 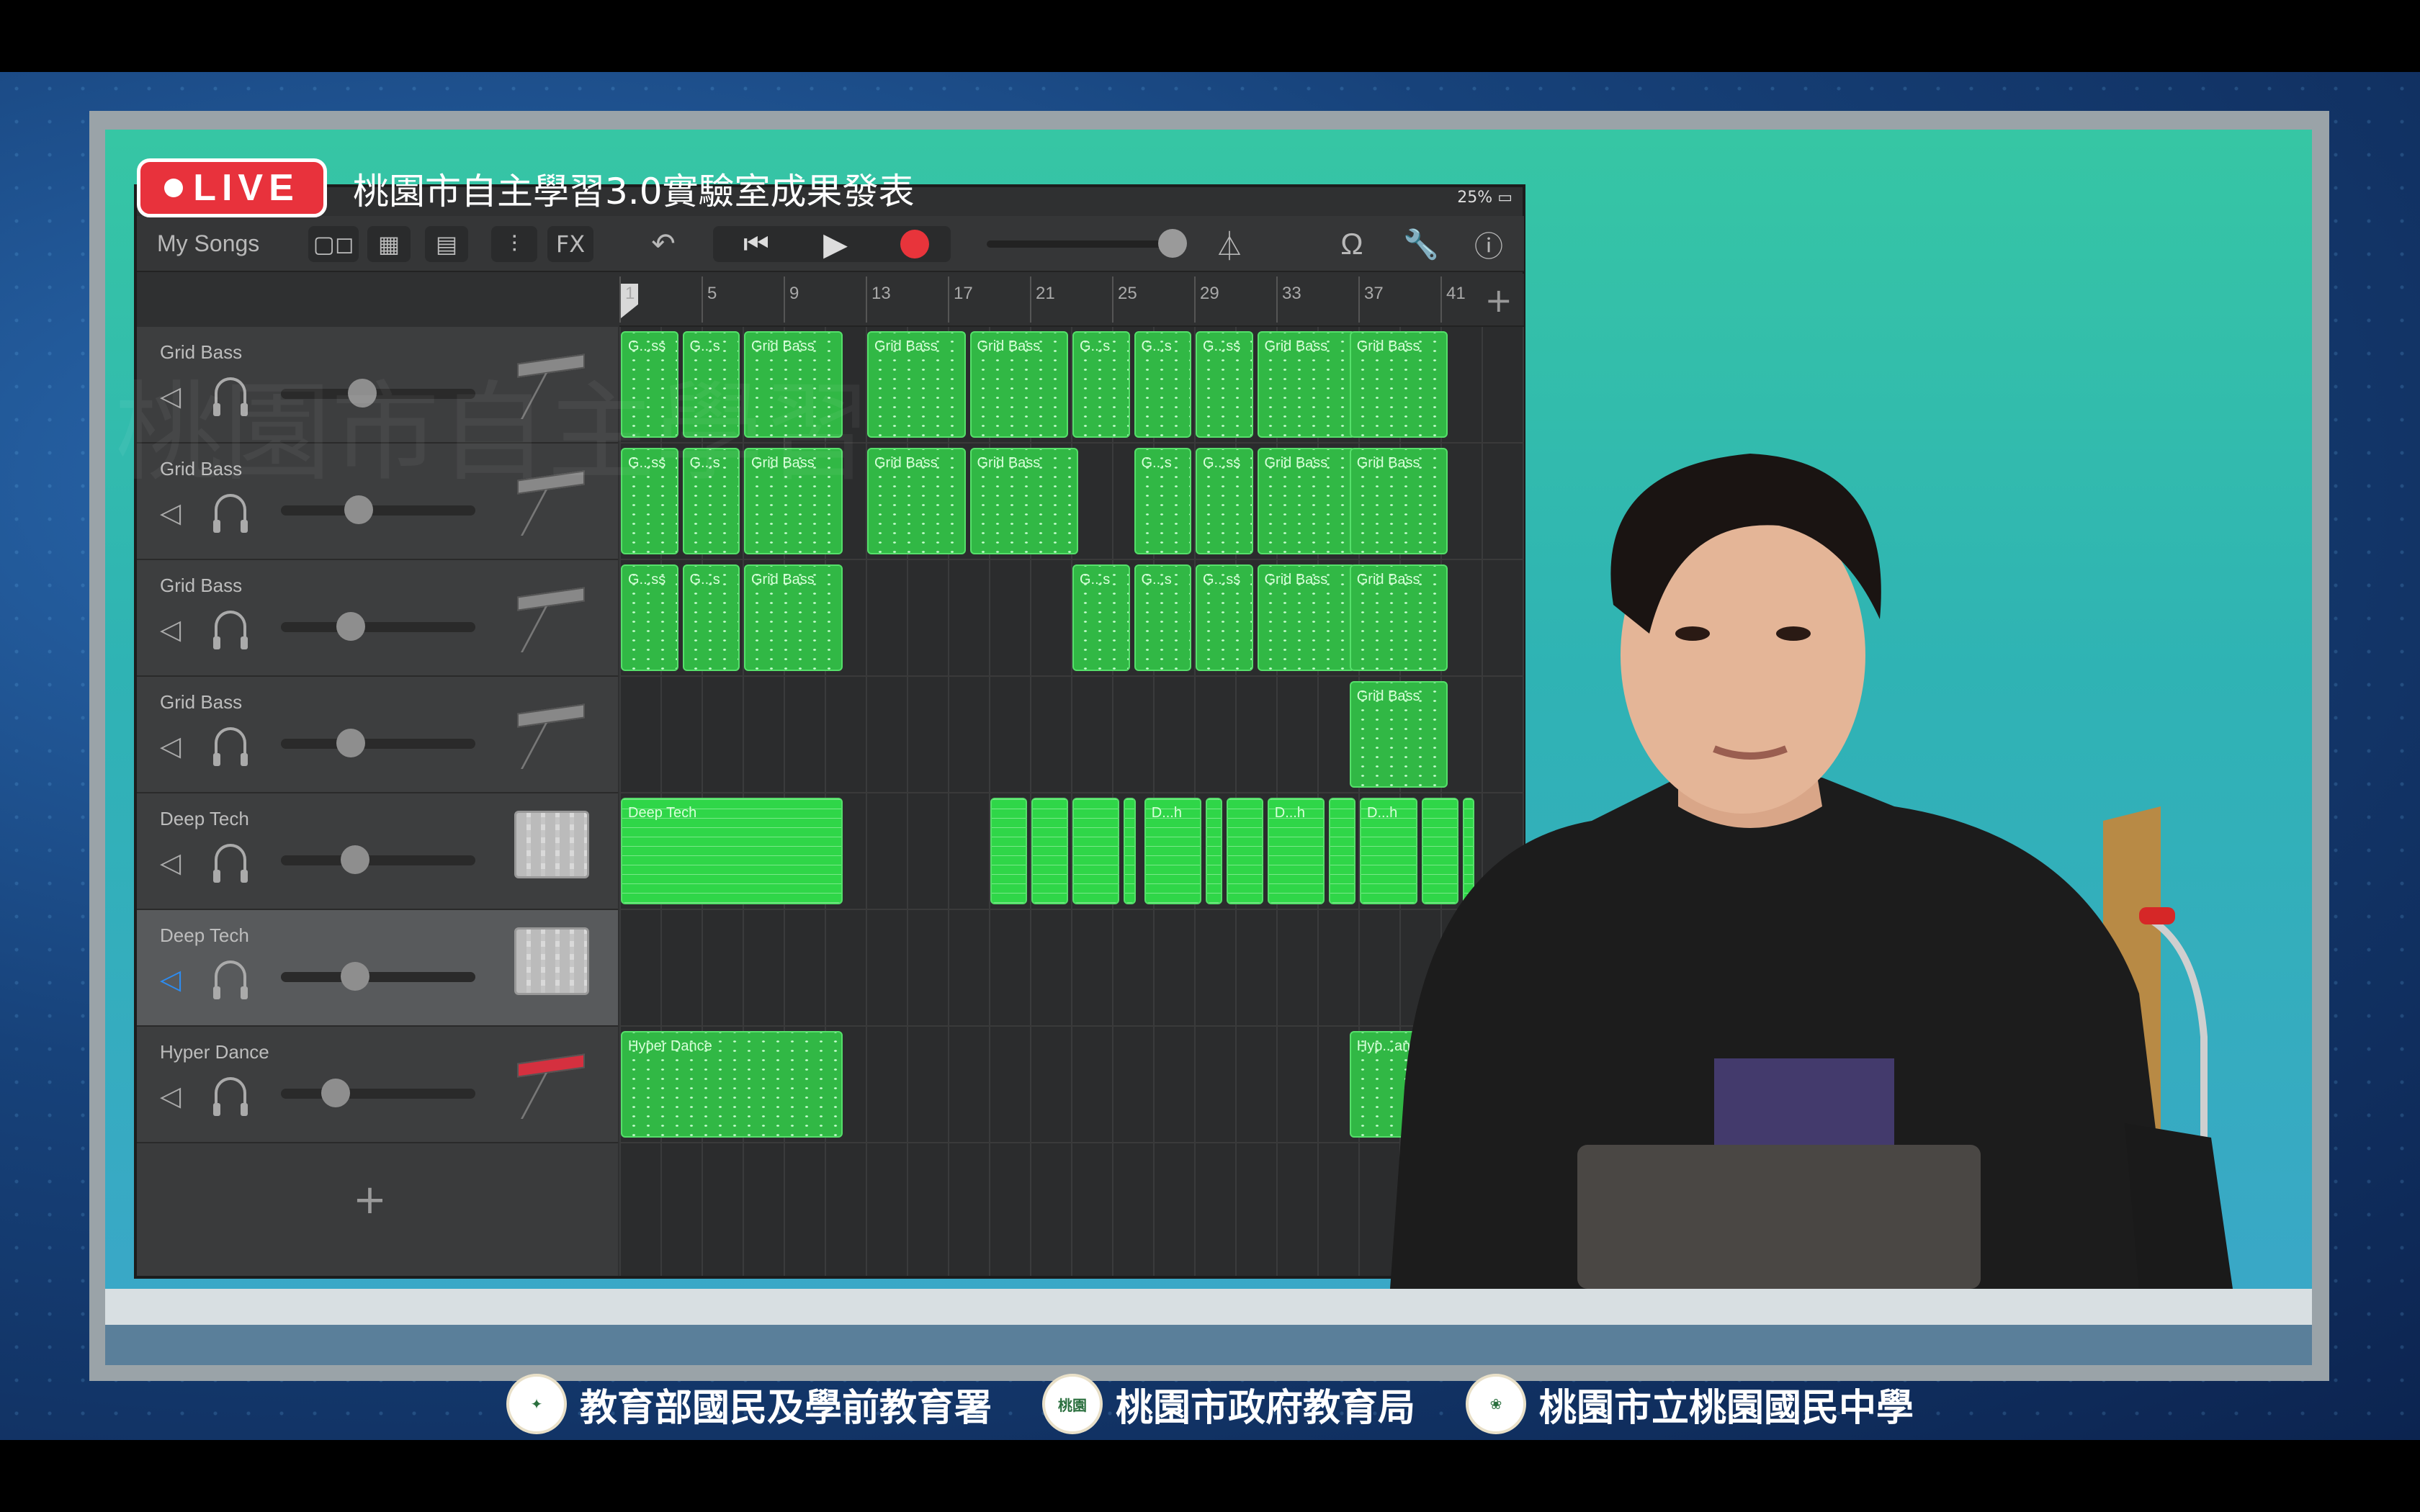 What do you see at coordinates (630, 293) in the screenshot?
I see `ruler-bar-label: 1` at bounding box center [630, 293].